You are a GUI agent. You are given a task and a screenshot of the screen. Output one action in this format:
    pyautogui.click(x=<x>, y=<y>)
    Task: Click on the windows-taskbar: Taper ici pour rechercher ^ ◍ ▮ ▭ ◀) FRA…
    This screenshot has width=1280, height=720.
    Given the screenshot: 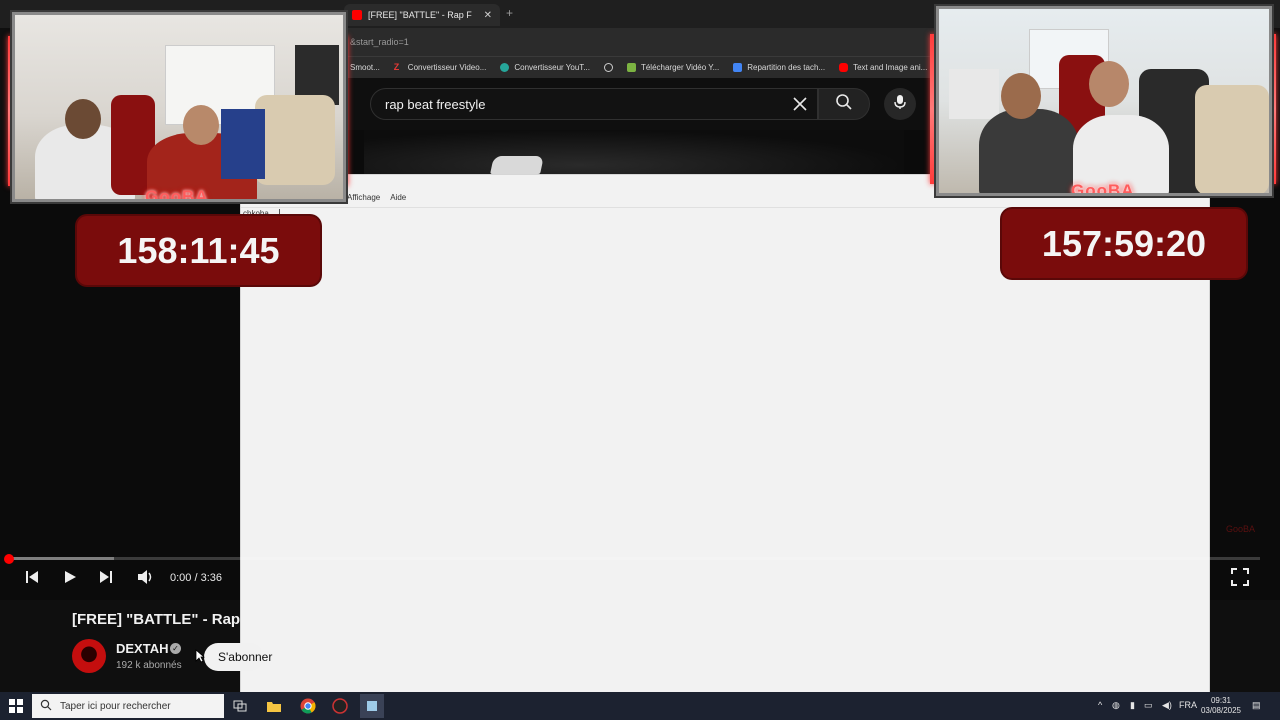 What is the action you would take?
    pyautogui.click(x=640, y=706)
    